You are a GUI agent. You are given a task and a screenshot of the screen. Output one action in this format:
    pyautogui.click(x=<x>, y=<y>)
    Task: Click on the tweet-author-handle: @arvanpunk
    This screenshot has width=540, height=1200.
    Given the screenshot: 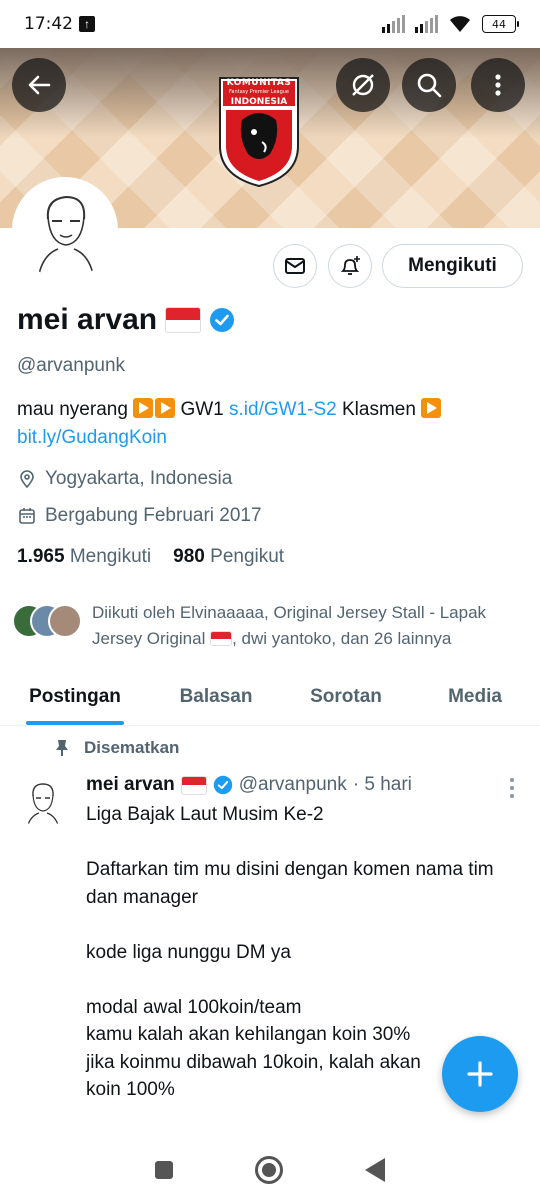 What is the action you would take?
    pyautogui.click(x=292, y=784)
    